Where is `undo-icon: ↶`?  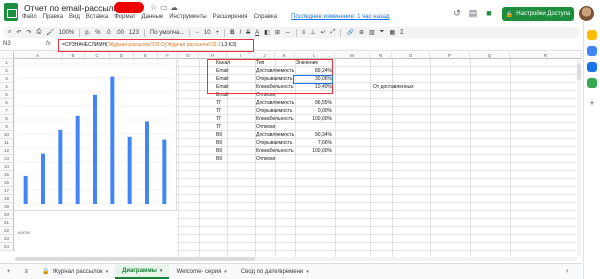 undo-icon: ↶ is located at coordinates (18, 32).